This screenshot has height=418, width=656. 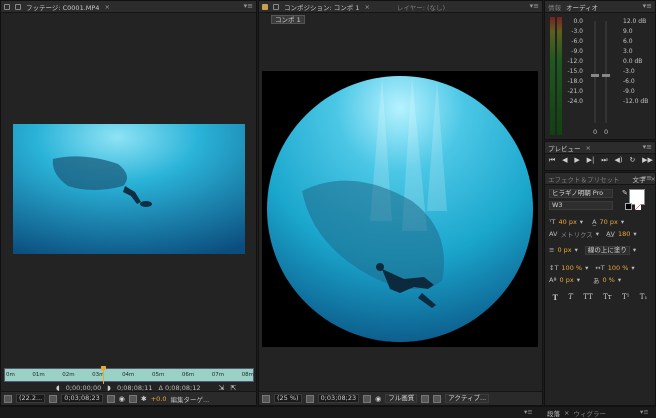 I want to click on region-of-interest-icon, so click(x=425, y=398).